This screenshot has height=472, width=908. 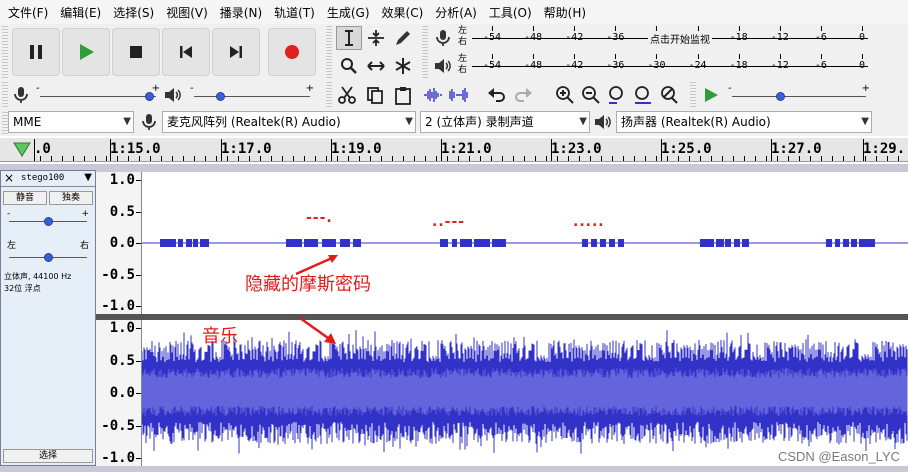 What do you see at coordinates (22, 150) in the screenshot?
I see `play-head-triangle-icon` at bounding box center [22, 150].